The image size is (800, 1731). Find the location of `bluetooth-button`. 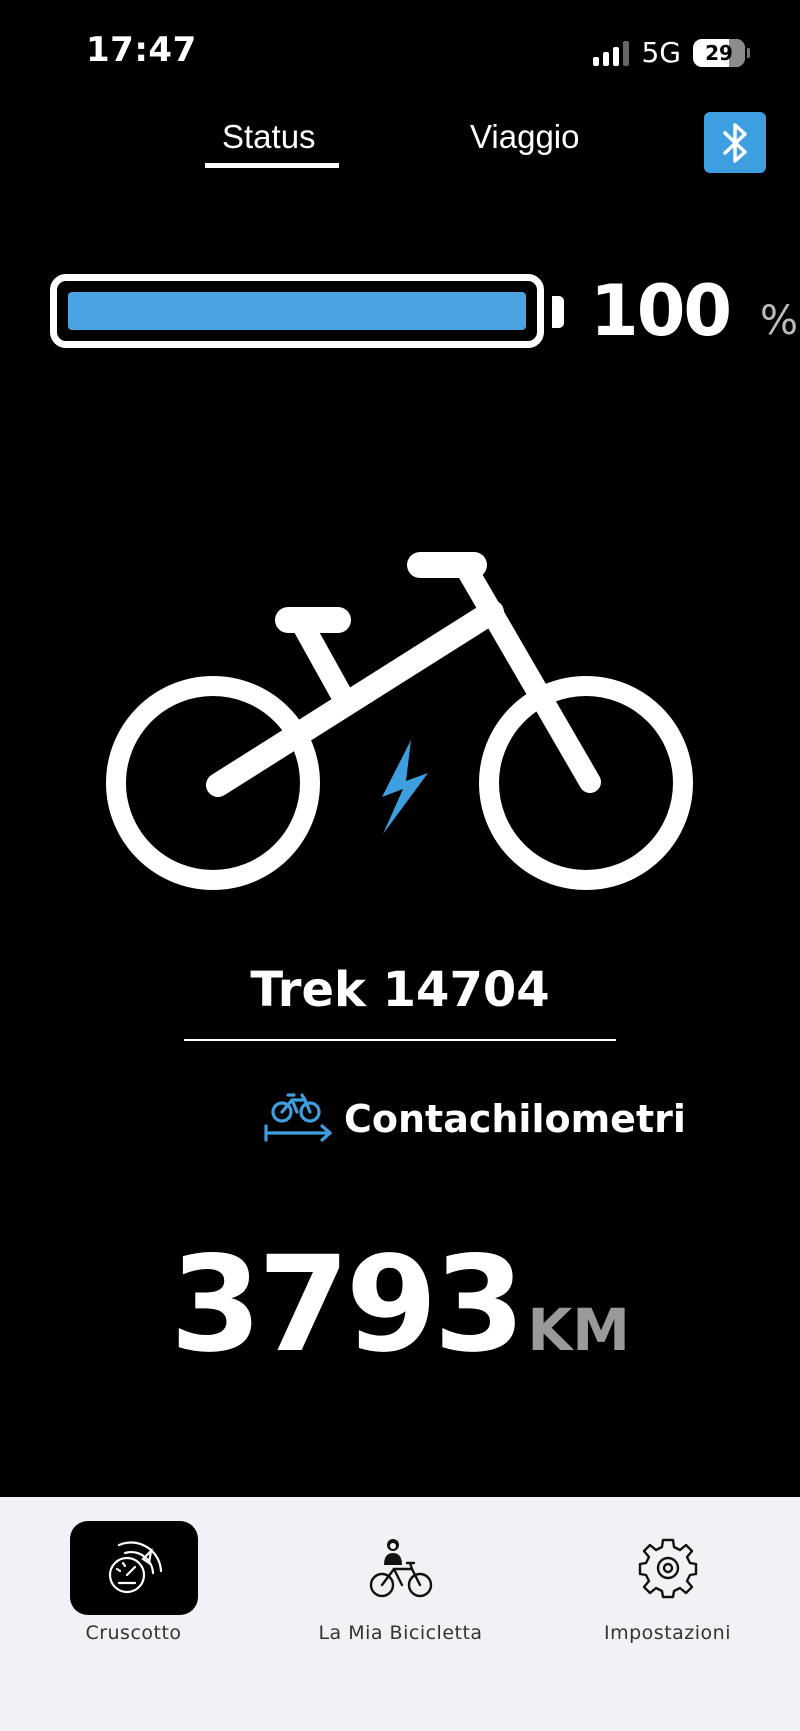

bluetooth-button is located at coordinates (735, 142).